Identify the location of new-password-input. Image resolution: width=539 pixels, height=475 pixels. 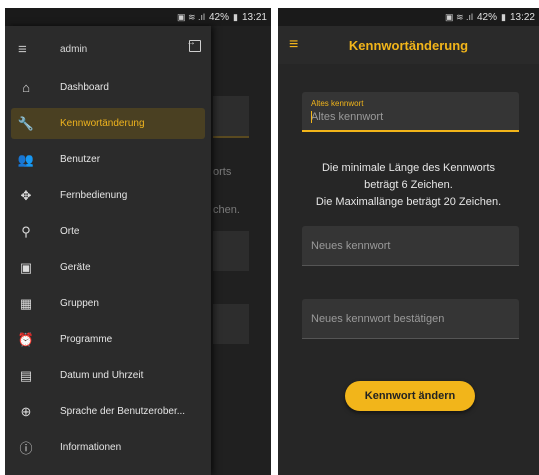
(410, 246).